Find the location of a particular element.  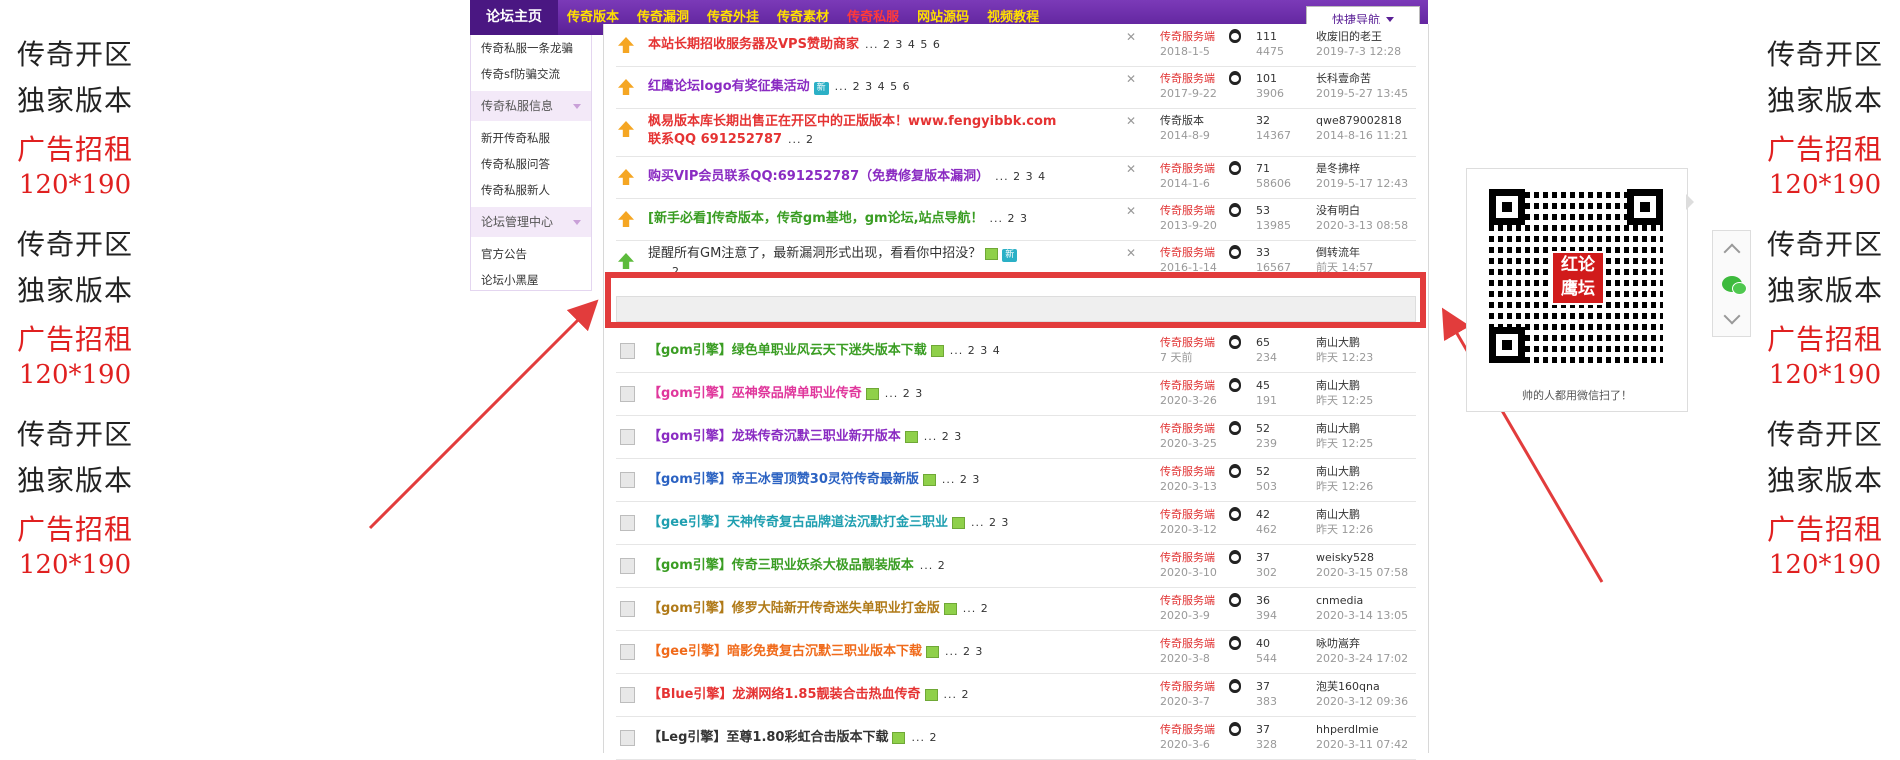

chevron-up-icon is located at coordinates (1731, 251).